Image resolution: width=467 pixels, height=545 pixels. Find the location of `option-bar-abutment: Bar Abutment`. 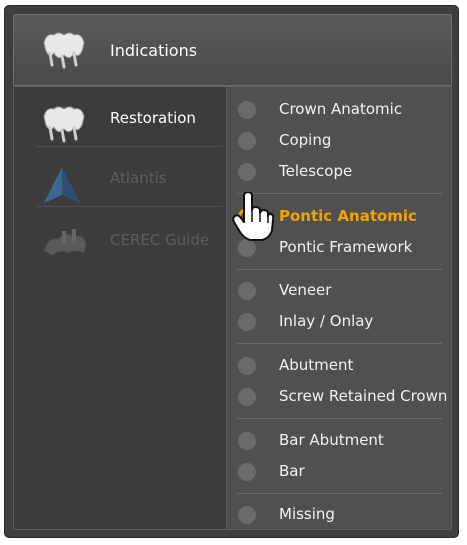

option-bar-abutment: Bar Abutment is located at coordinates (339, 441).